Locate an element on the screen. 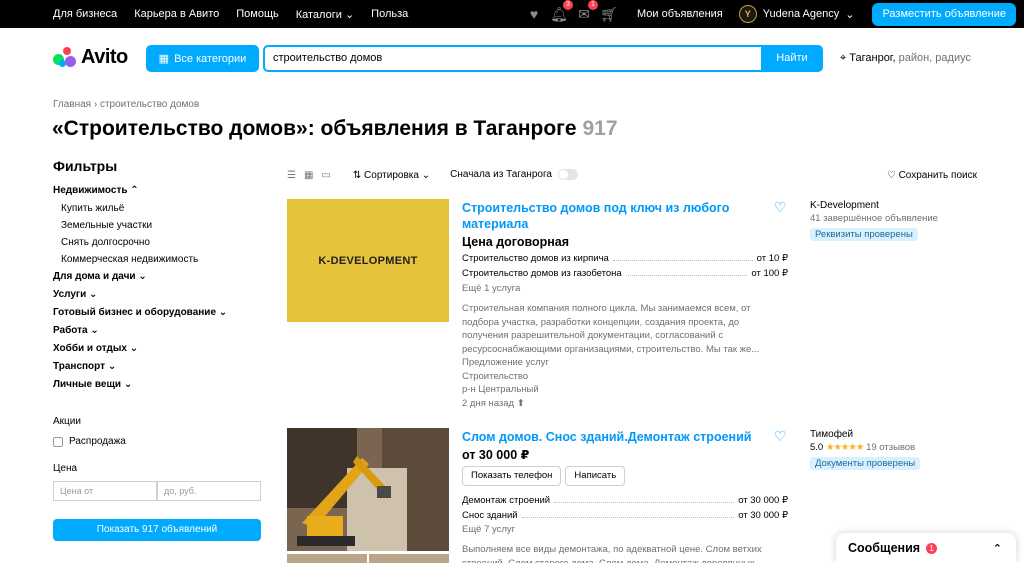 The image size is (1024, 563). filter-category-label: Работа is located at coordinates (70, 330).